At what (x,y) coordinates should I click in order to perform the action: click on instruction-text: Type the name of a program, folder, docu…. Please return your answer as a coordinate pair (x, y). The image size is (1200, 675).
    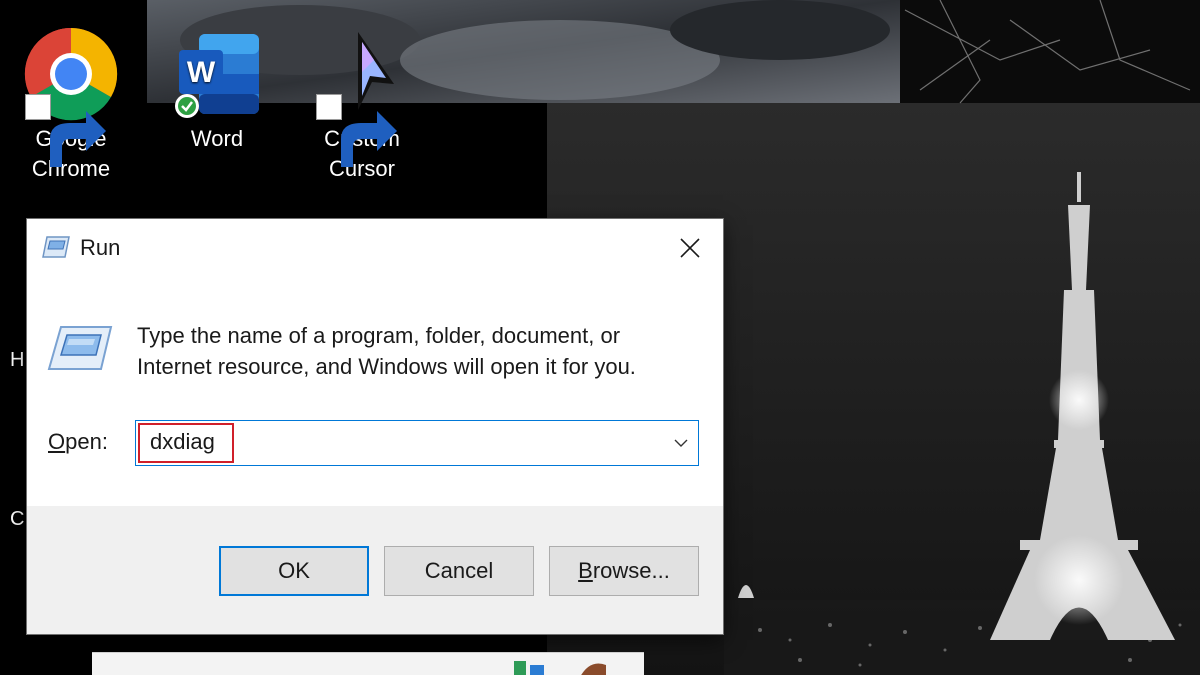
    Looking at the image, I should click on (386, 351).